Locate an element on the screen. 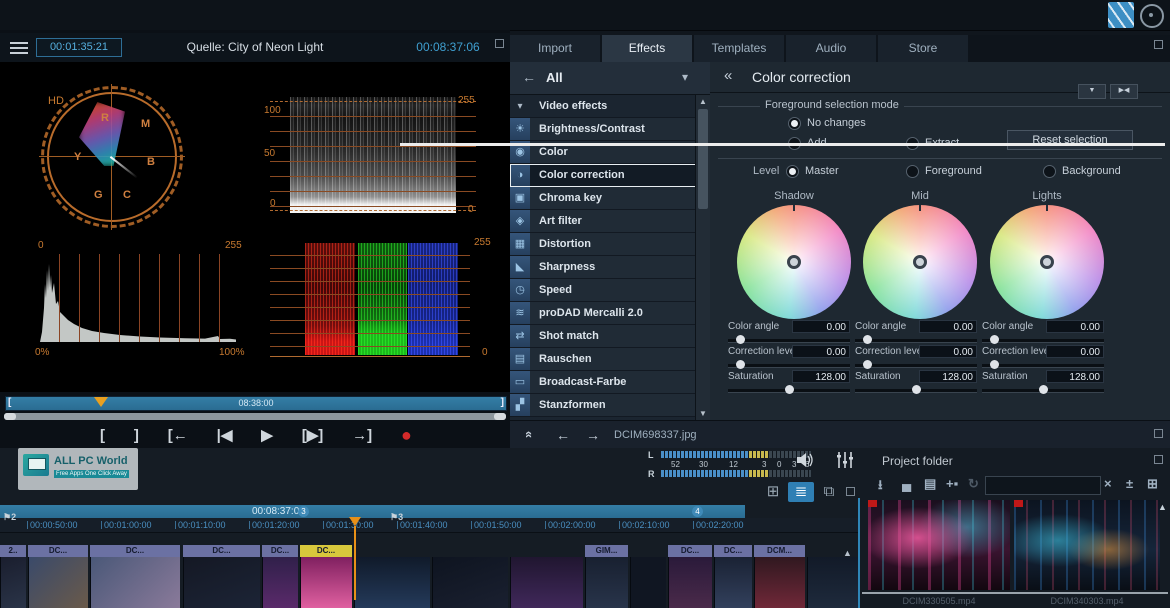 This screenshot has width=1170, height=608. storyboard-view-button: ⊞ is located at coordinates (773, 492).